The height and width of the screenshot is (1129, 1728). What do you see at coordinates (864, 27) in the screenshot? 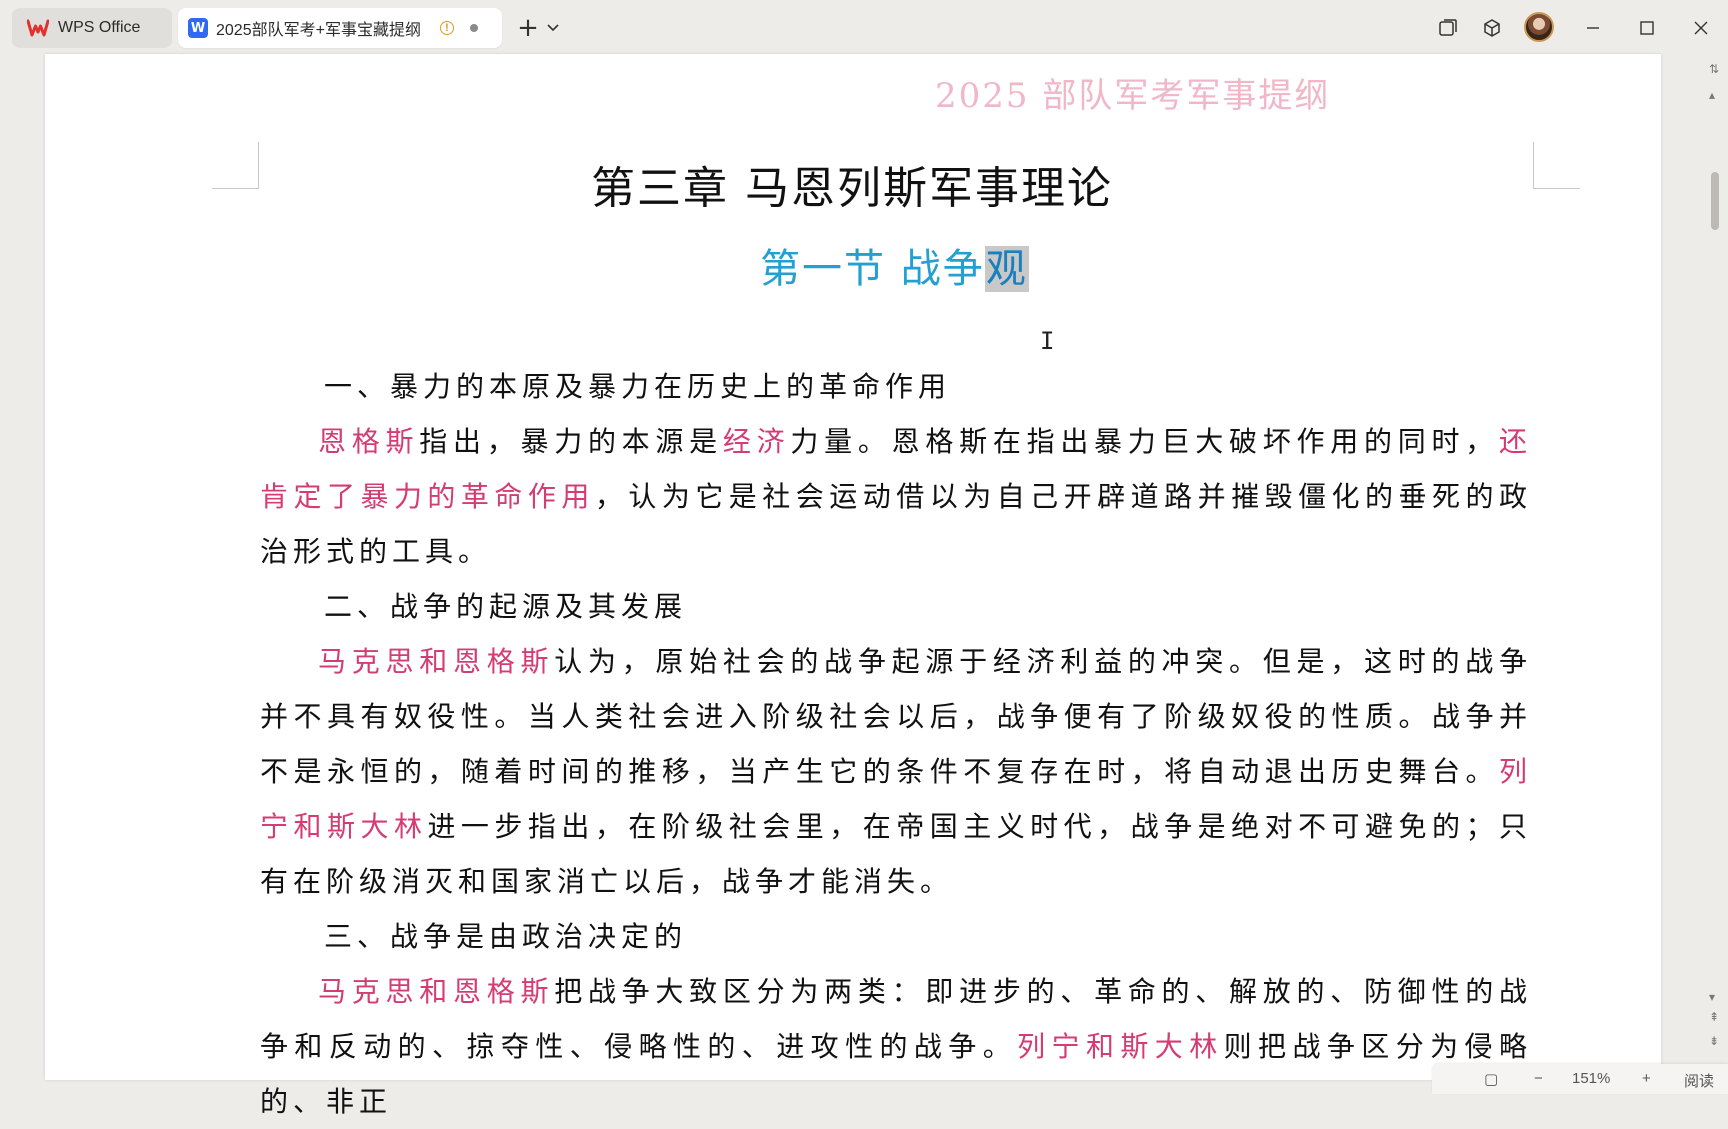
I see `title-bar: WPS Office W 2025部队军考+军事宝藏提纲 ! +` at bounding box center [864, 27].